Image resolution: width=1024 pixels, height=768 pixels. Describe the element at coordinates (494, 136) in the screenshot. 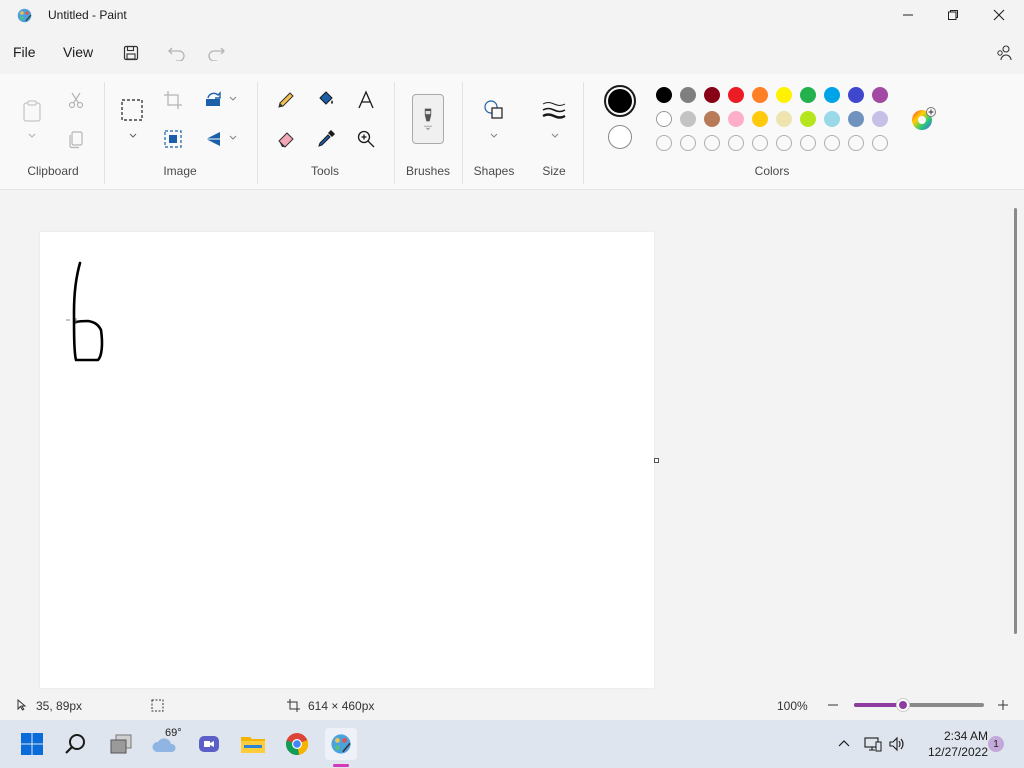

I see `shapes-dropdown-chevron-icon` at that location.